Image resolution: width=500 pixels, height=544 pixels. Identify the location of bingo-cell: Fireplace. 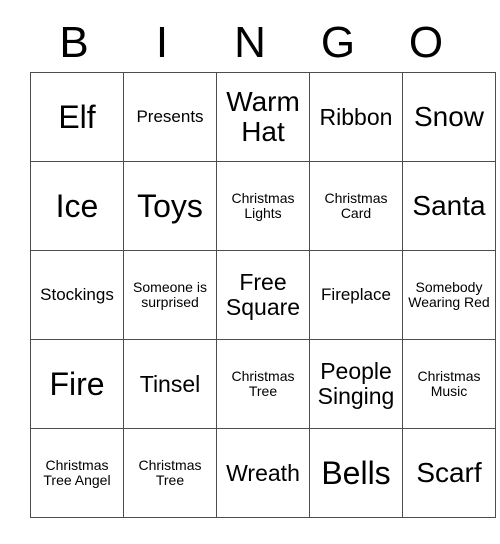
(356, 295).